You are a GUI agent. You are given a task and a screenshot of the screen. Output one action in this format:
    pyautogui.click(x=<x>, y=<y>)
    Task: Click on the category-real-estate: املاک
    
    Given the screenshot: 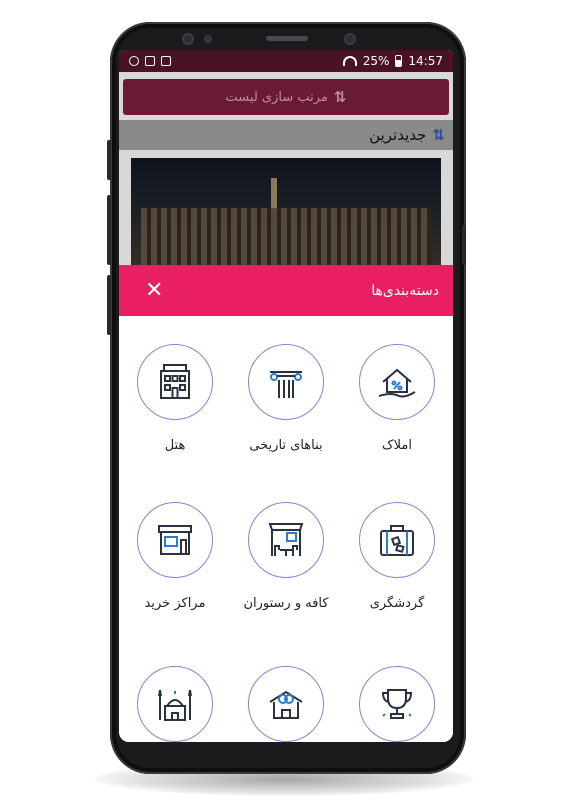 What is the action you would take?
    pyautogui.click(x=397, y=398)
    